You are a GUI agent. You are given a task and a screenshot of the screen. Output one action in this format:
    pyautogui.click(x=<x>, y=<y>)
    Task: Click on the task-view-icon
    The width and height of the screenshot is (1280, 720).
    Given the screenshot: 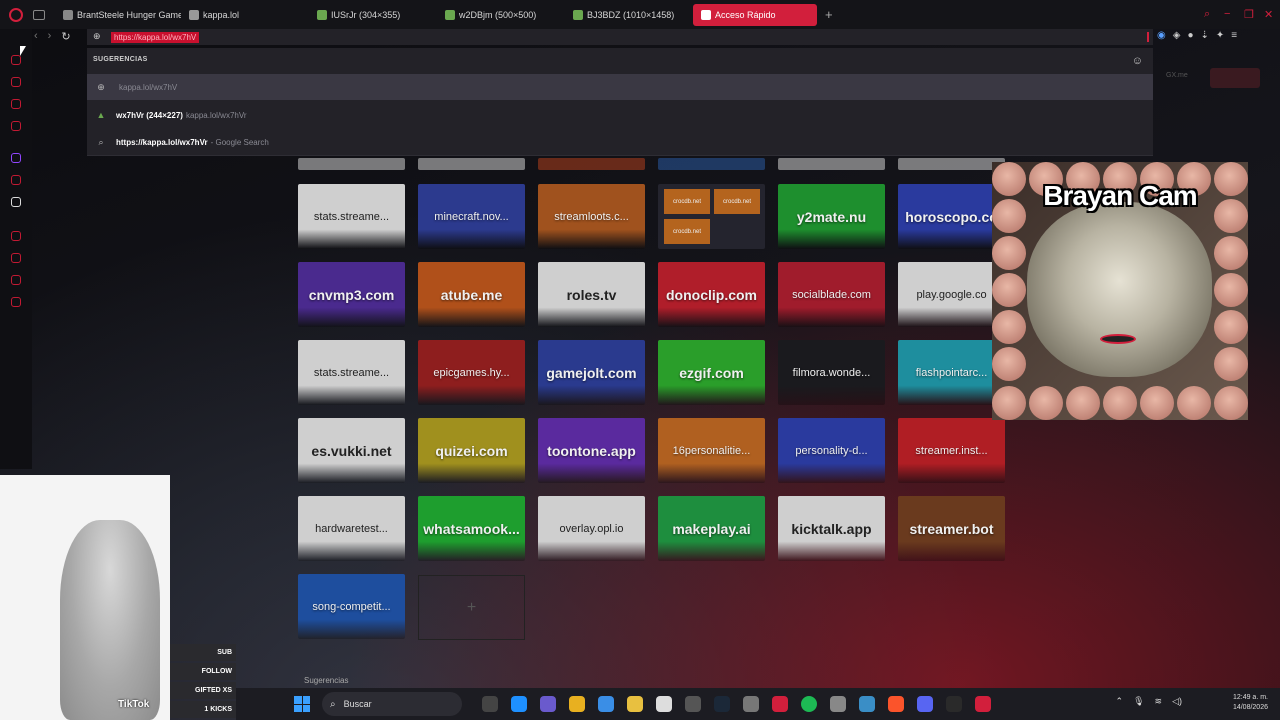 What is the action you would take?
    pyautogui.click(x=490, y=704)
    